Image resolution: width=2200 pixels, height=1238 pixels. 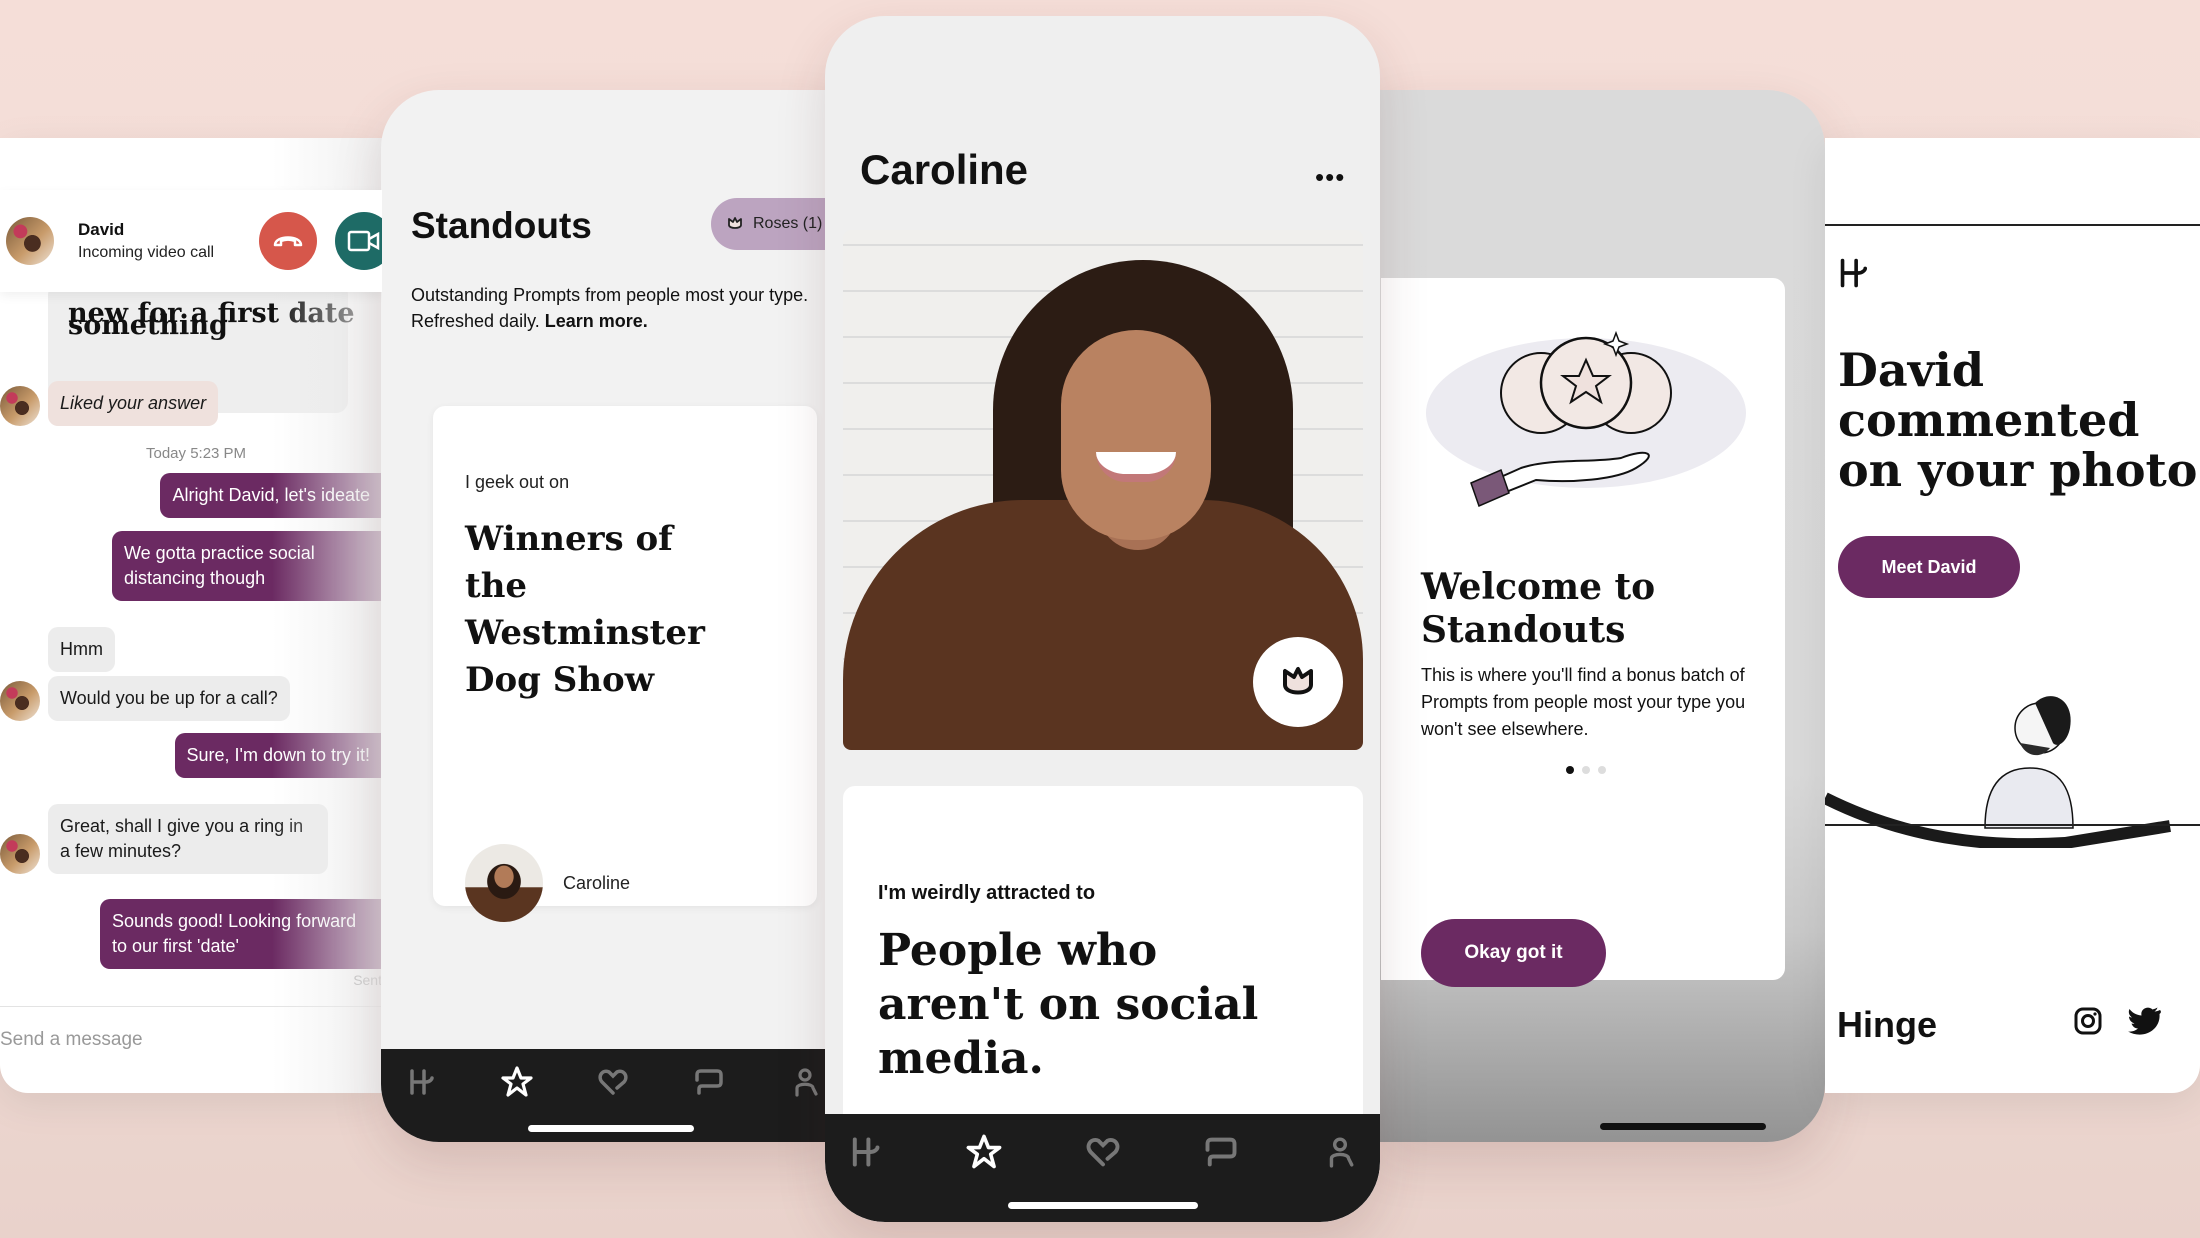 I want to click on profile-photo, so click(x=1103, y=490).